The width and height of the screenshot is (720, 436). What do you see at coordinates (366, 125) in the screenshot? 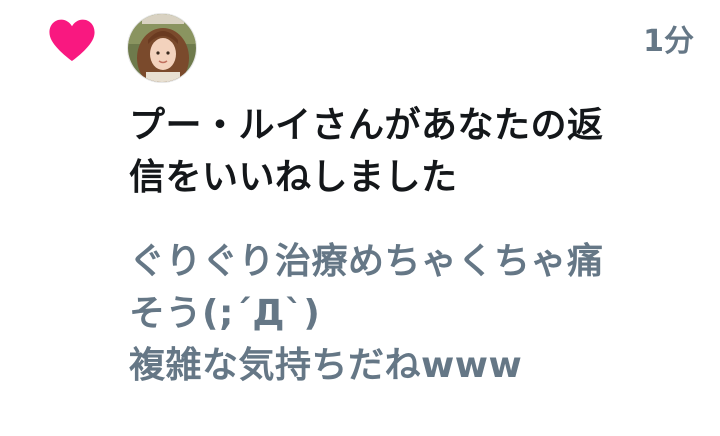
I see `message-line: プー・ルイさんがあなたの返` at bounding box center [366, 125].